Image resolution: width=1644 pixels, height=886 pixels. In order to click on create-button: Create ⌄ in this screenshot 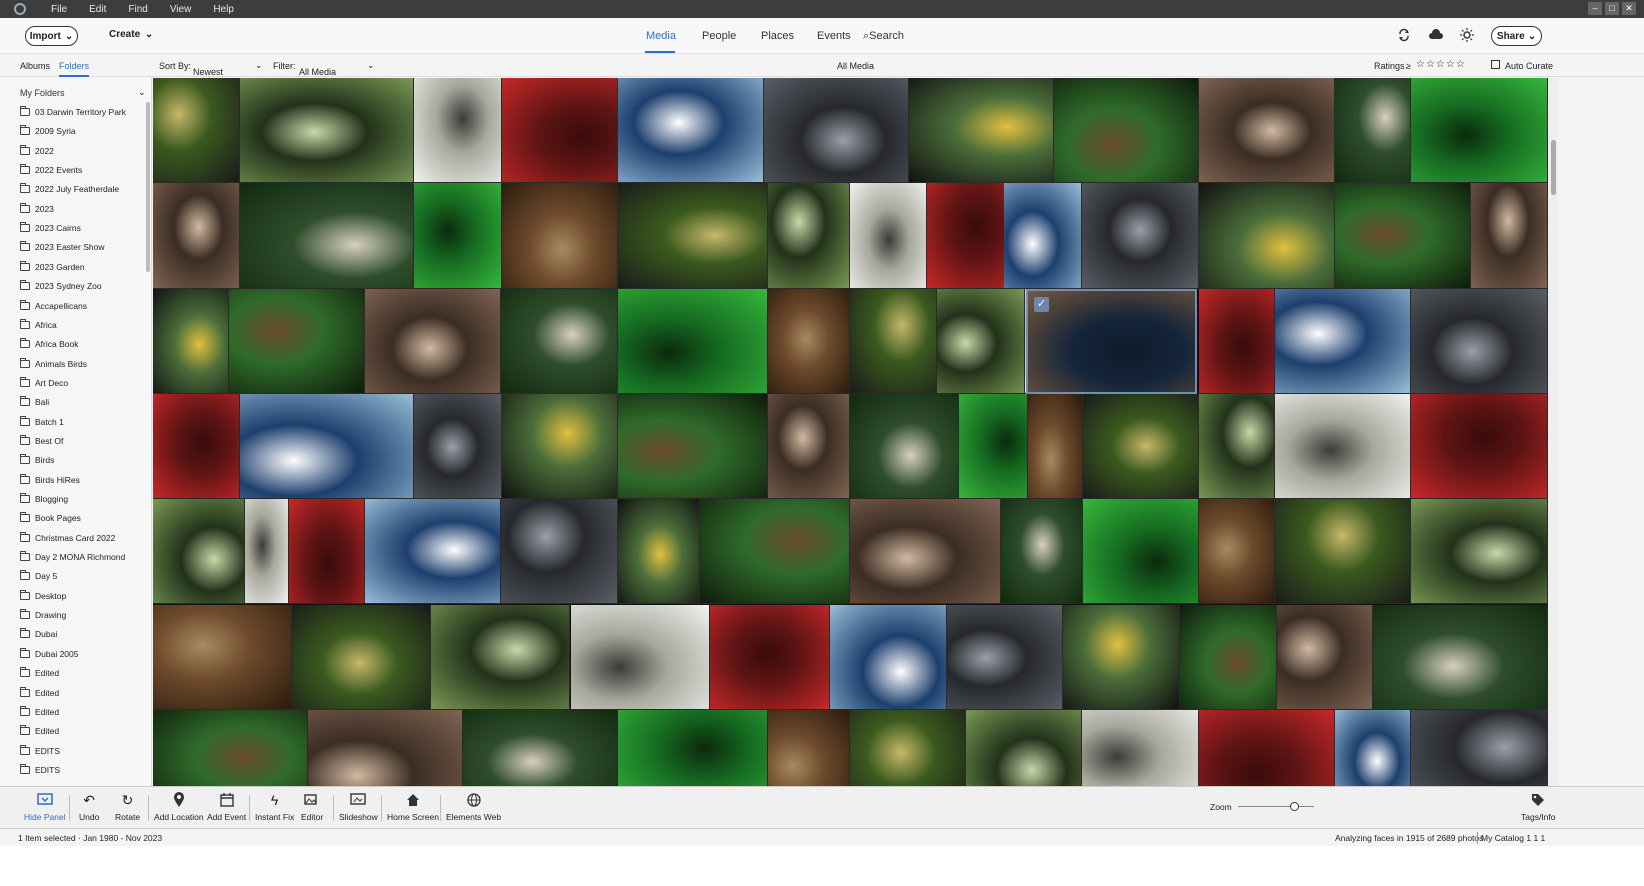, I will do `click(131, 34)`.